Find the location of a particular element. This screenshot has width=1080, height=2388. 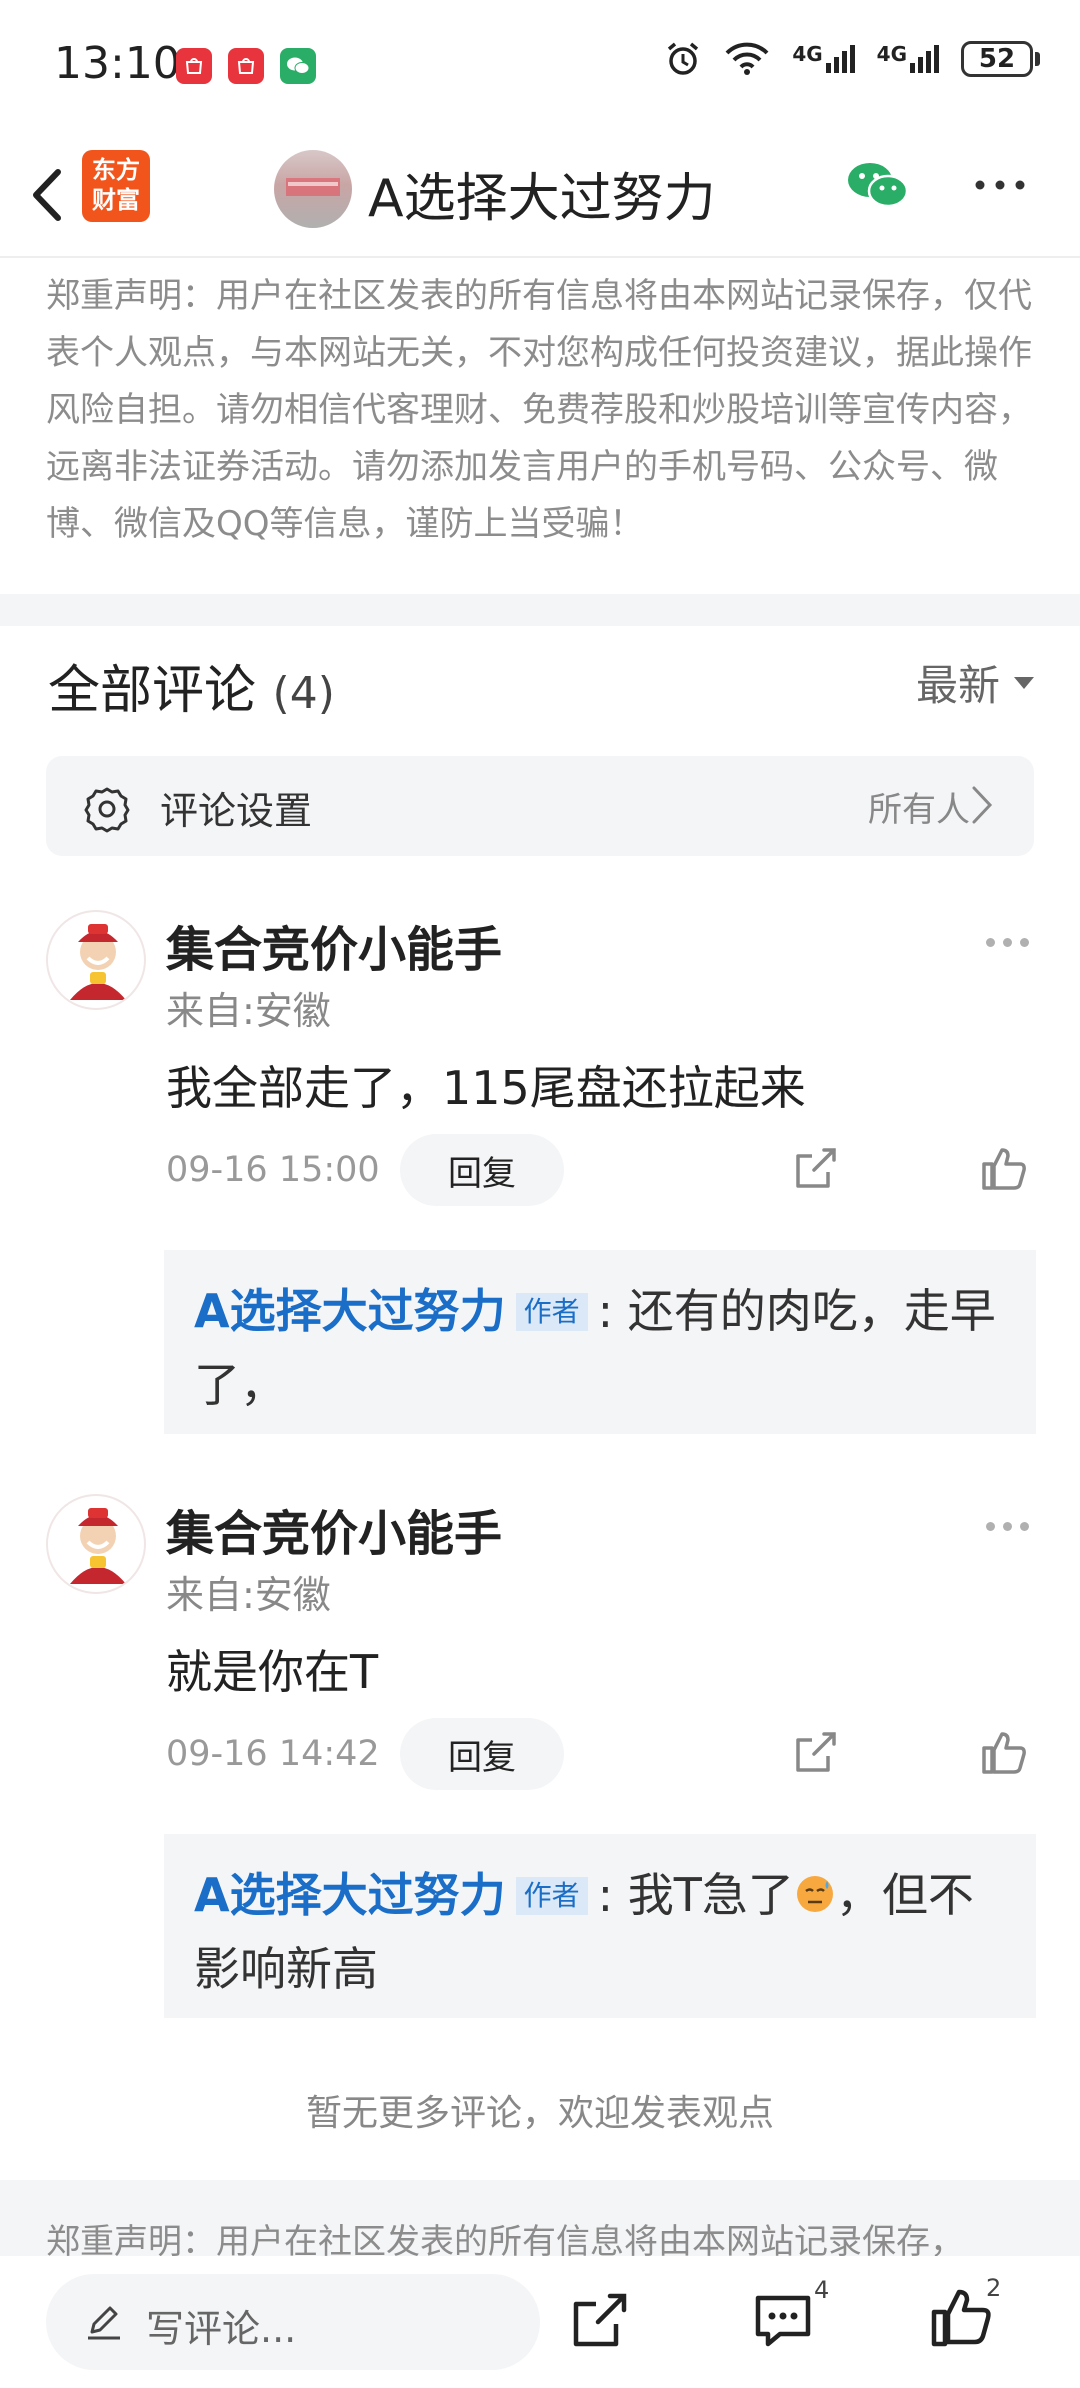

gear-icon is located at coordinates (107, 810).